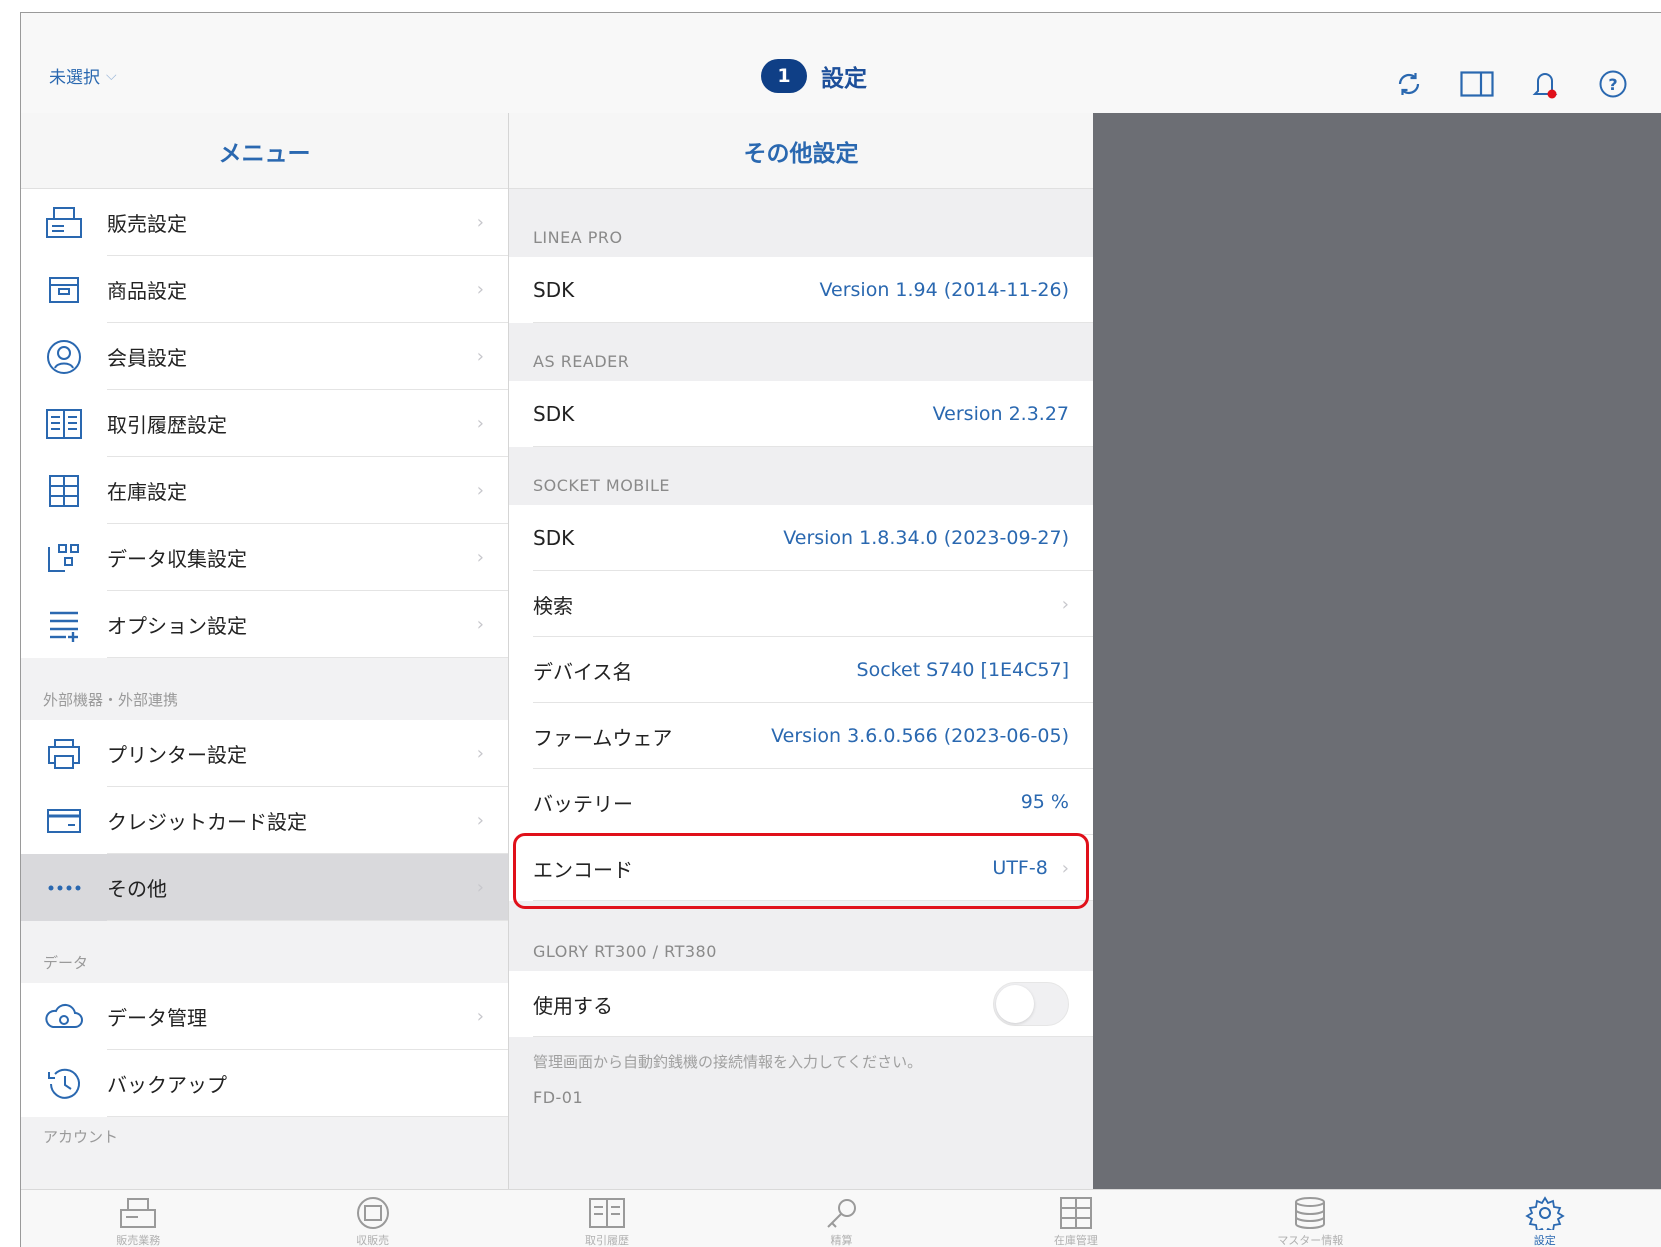  Describe the element at coordinates (264, 753) in the screenshot. I see `menu-item-printer-settings: プリンター設定 ›` at that location.